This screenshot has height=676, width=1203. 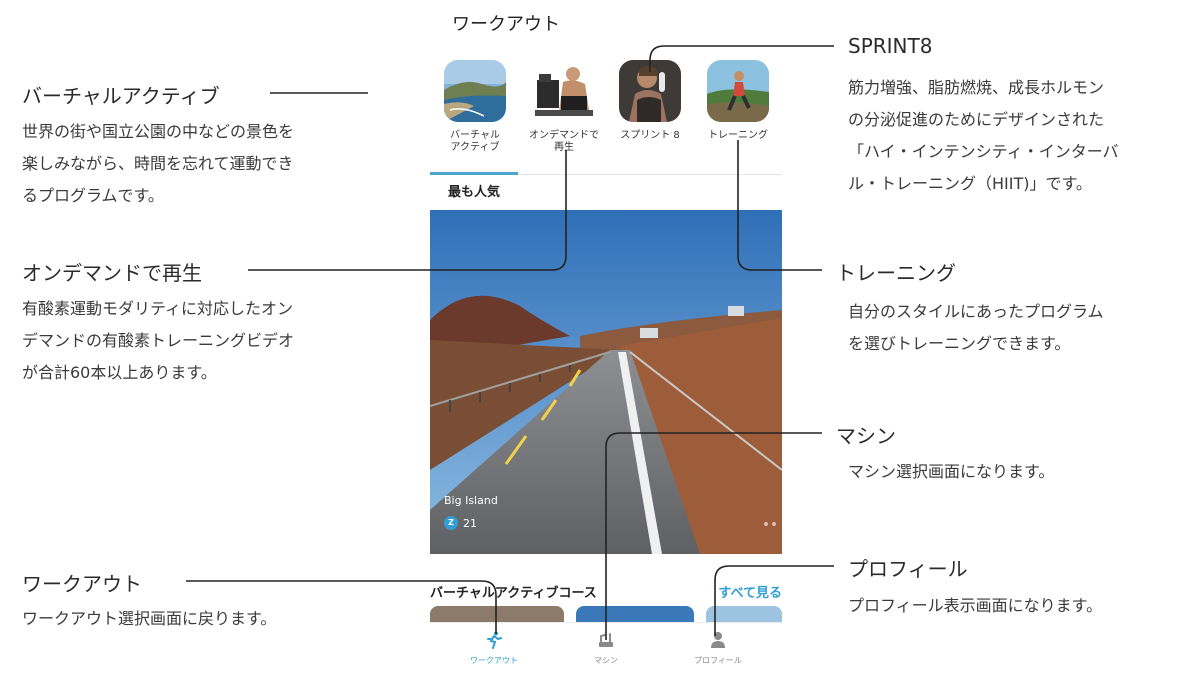 I want to click on desc-line: 楽しみながら、時間を忘れて運動でき, so click(x=158, y=163).